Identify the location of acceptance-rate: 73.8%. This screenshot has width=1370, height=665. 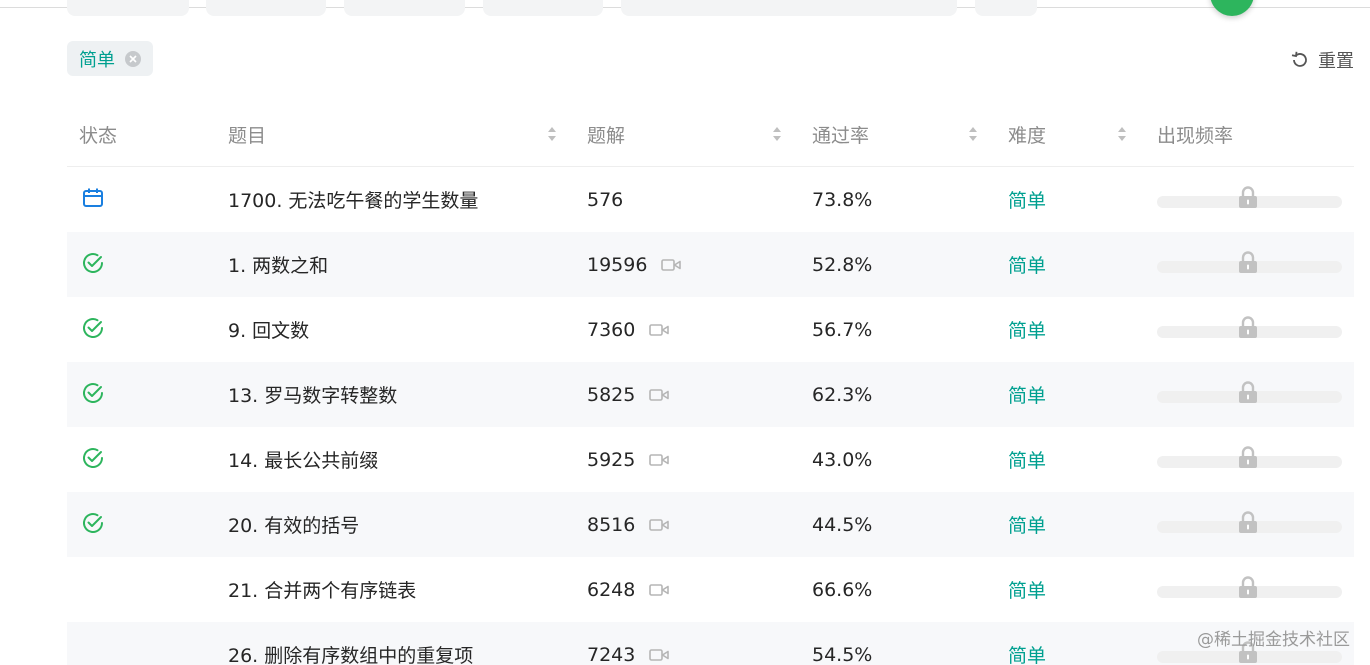
(842, 199).